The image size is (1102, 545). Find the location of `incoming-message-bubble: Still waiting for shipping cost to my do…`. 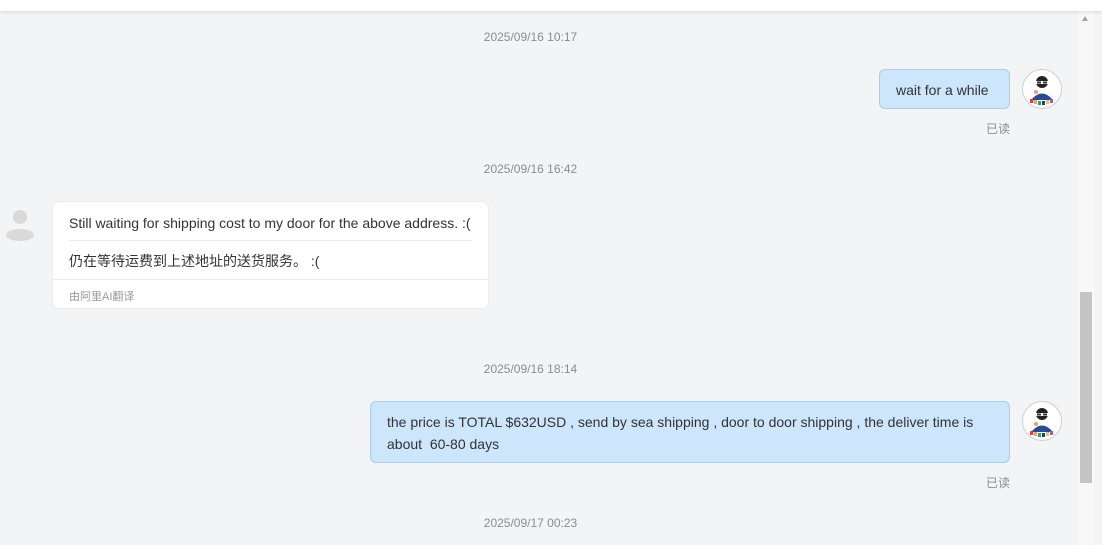

incoming-message-bubble: Still waiting for shipping cost to my do… is located at coordinates (270, 255).